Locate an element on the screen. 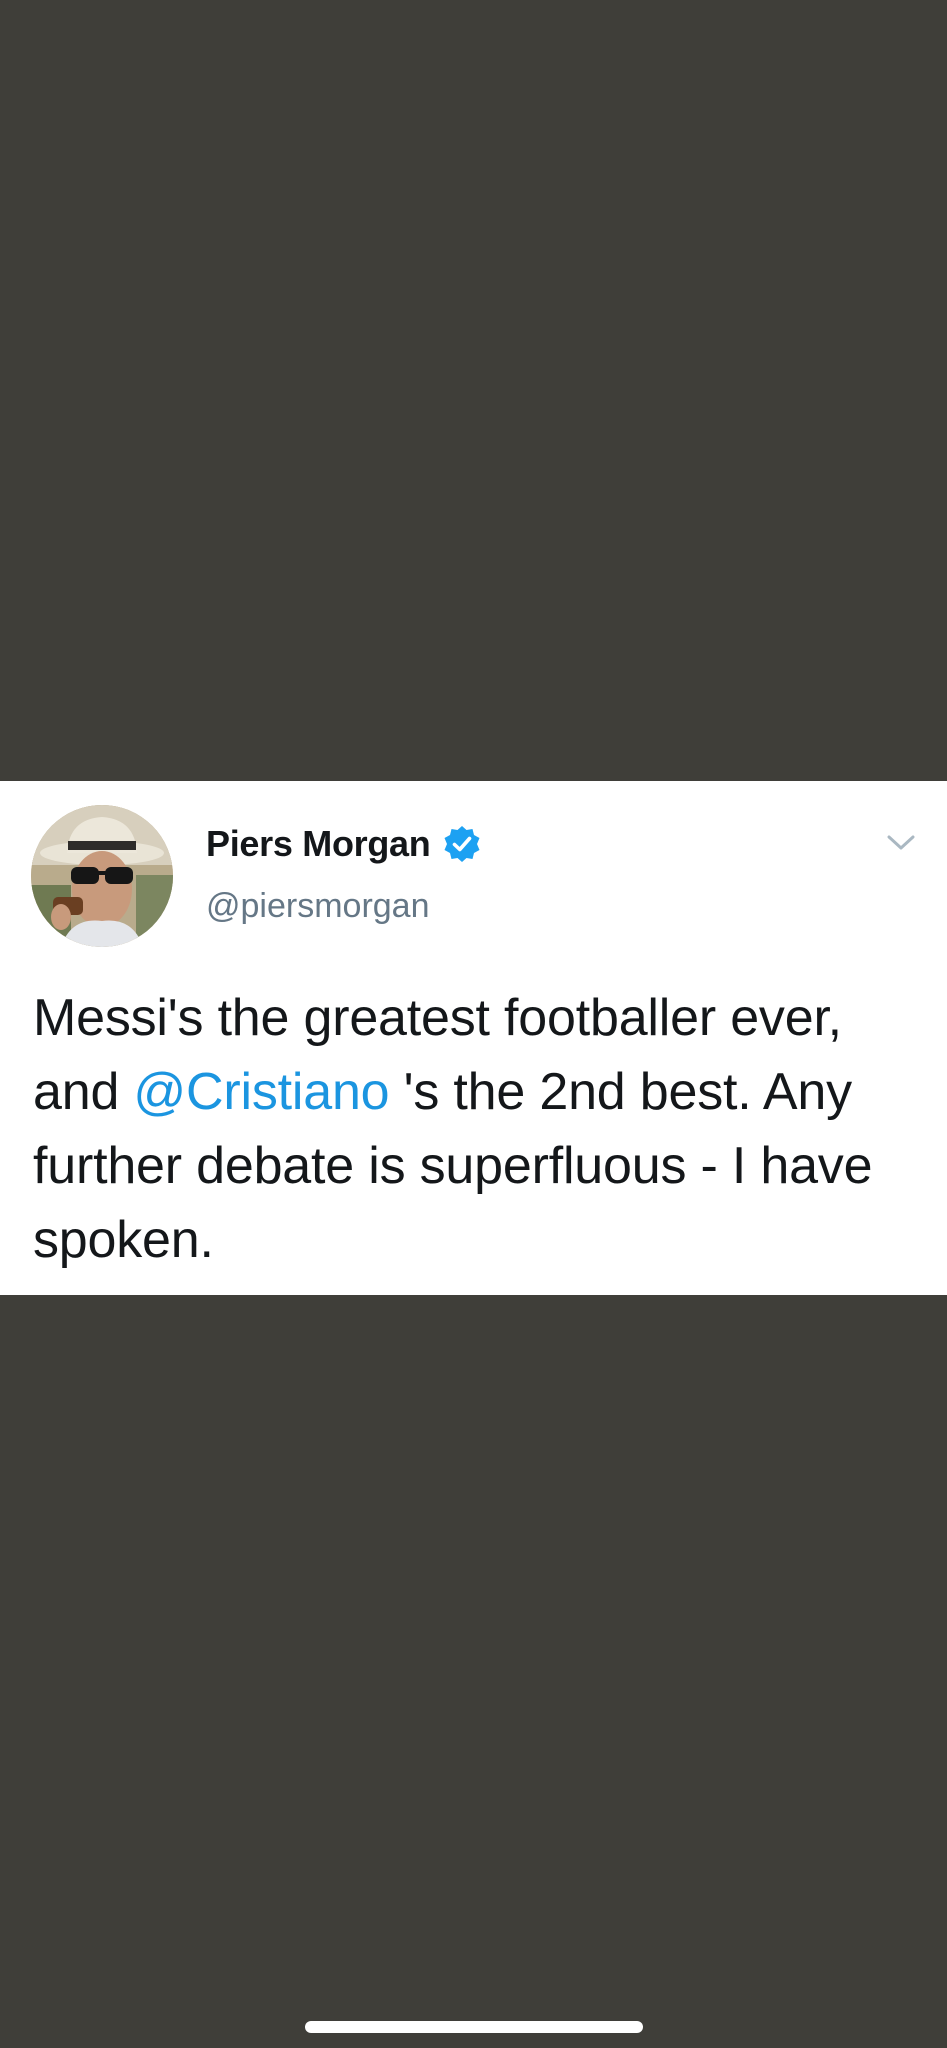 The image size is (947, 2048). avatar-image is located at coordinates (102, 876).